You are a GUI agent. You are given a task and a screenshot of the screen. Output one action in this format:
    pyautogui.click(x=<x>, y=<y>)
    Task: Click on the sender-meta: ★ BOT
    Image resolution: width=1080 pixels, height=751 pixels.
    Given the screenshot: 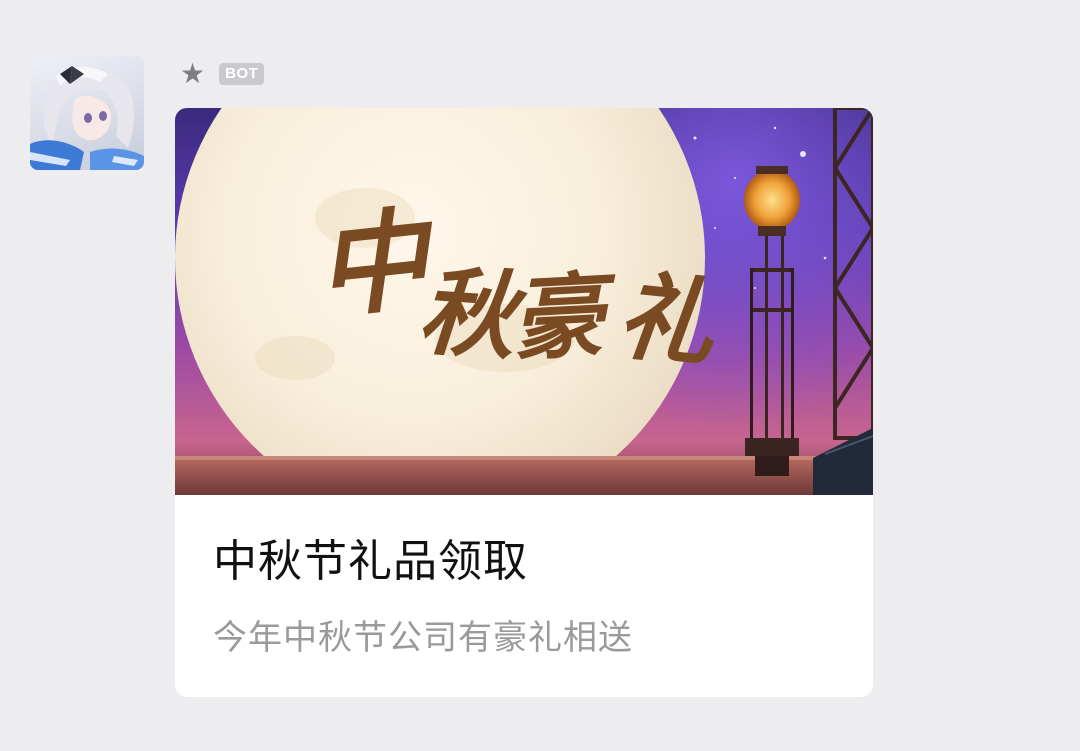 What is the action you would take?
    pyautogui.click(x=222, y=74)
    